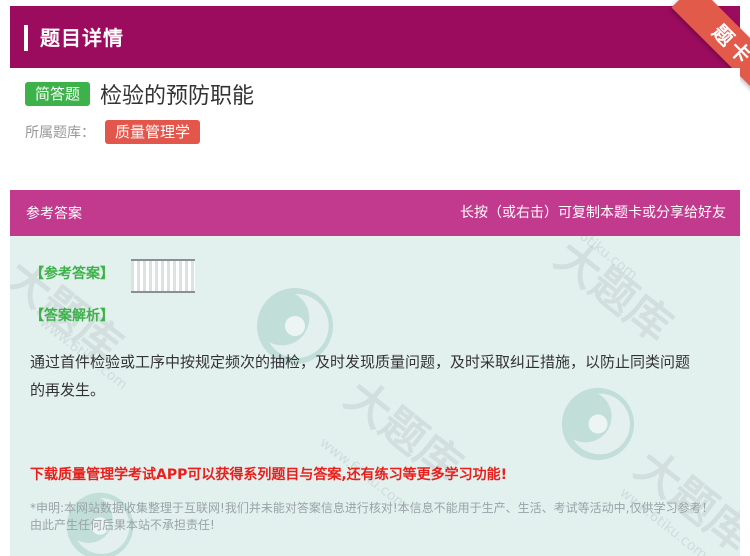 This screenshot has height=556, width=750. What do you see at coordinates (58, 94) in the screenshot?
I see `question-type-badge: 简答题` at bounding box center [58, 94].